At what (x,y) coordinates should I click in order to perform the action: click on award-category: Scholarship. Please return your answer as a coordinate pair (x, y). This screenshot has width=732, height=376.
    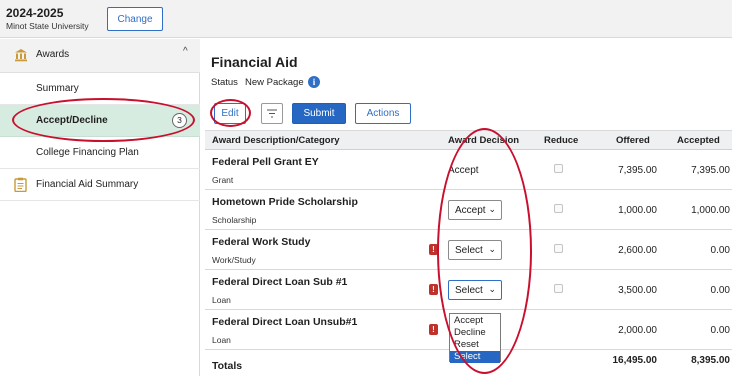
    Looking at the image, I should click on (234, 220).